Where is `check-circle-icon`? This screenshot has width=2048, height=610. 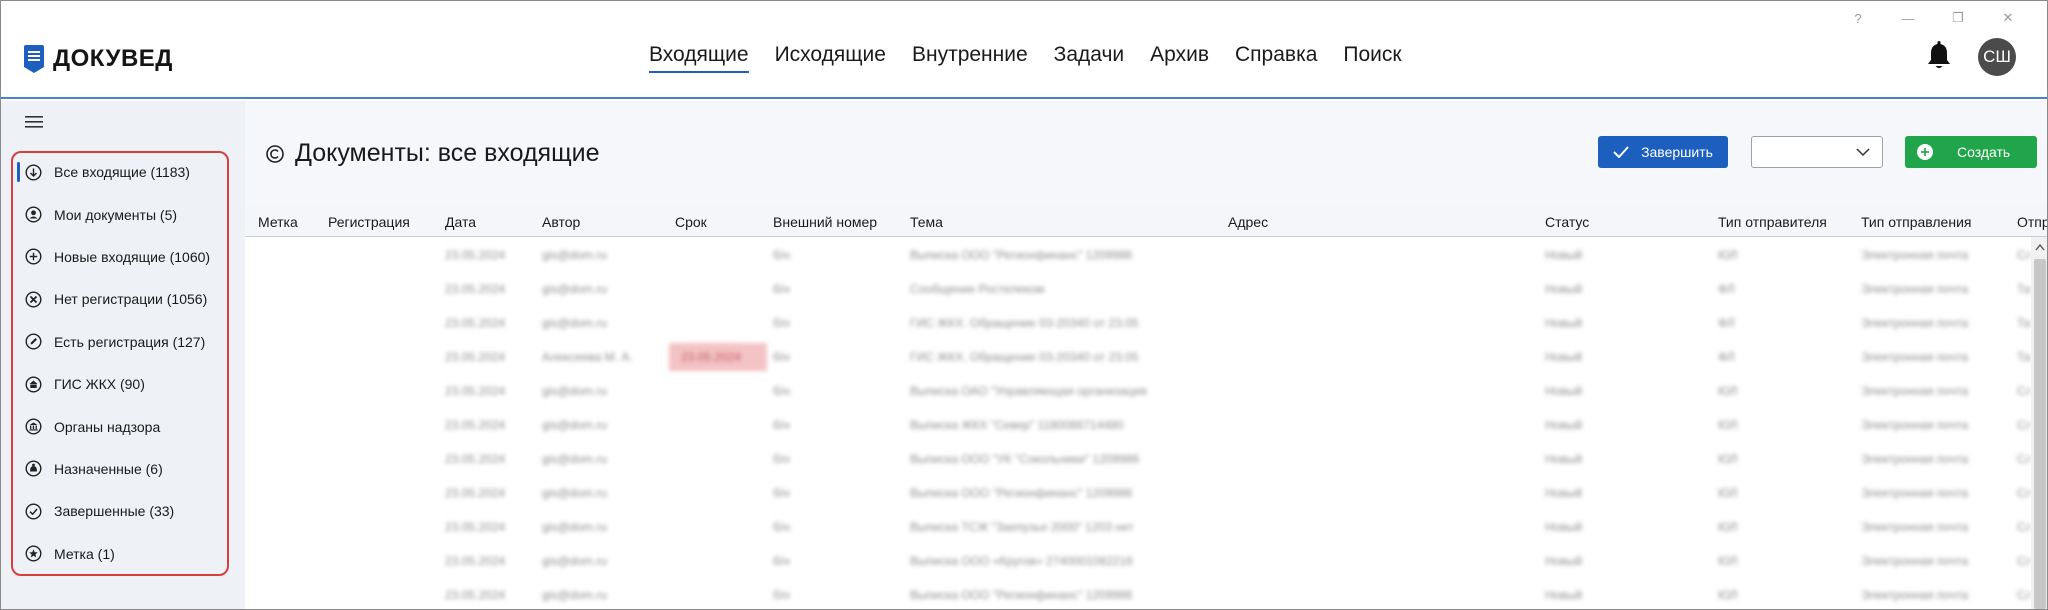 check-circle-icon is located at coordinates (33, 511).